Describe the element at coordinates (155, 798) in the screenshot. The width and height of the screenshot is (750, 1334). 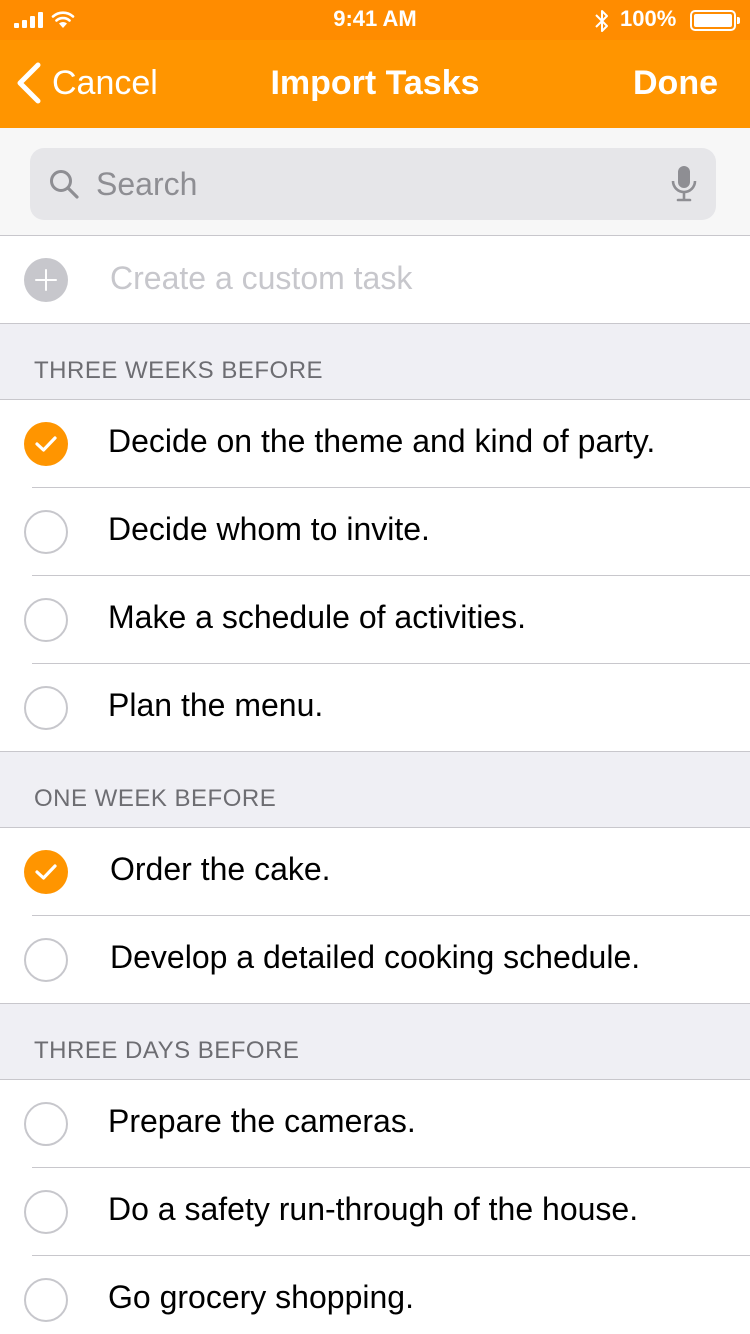
I see `section-header-label: ONE WEEK BEFORE` at that location.